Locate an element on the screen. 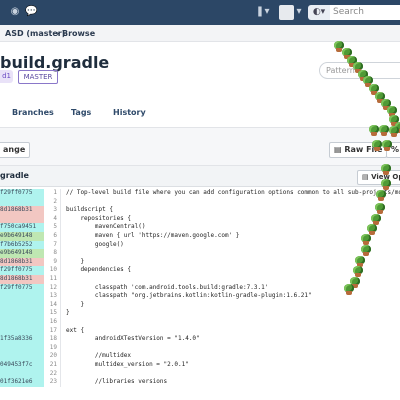 This screenshot has width=400, height=400. branch-badge: MASTER is located at coordinates (38, 77).